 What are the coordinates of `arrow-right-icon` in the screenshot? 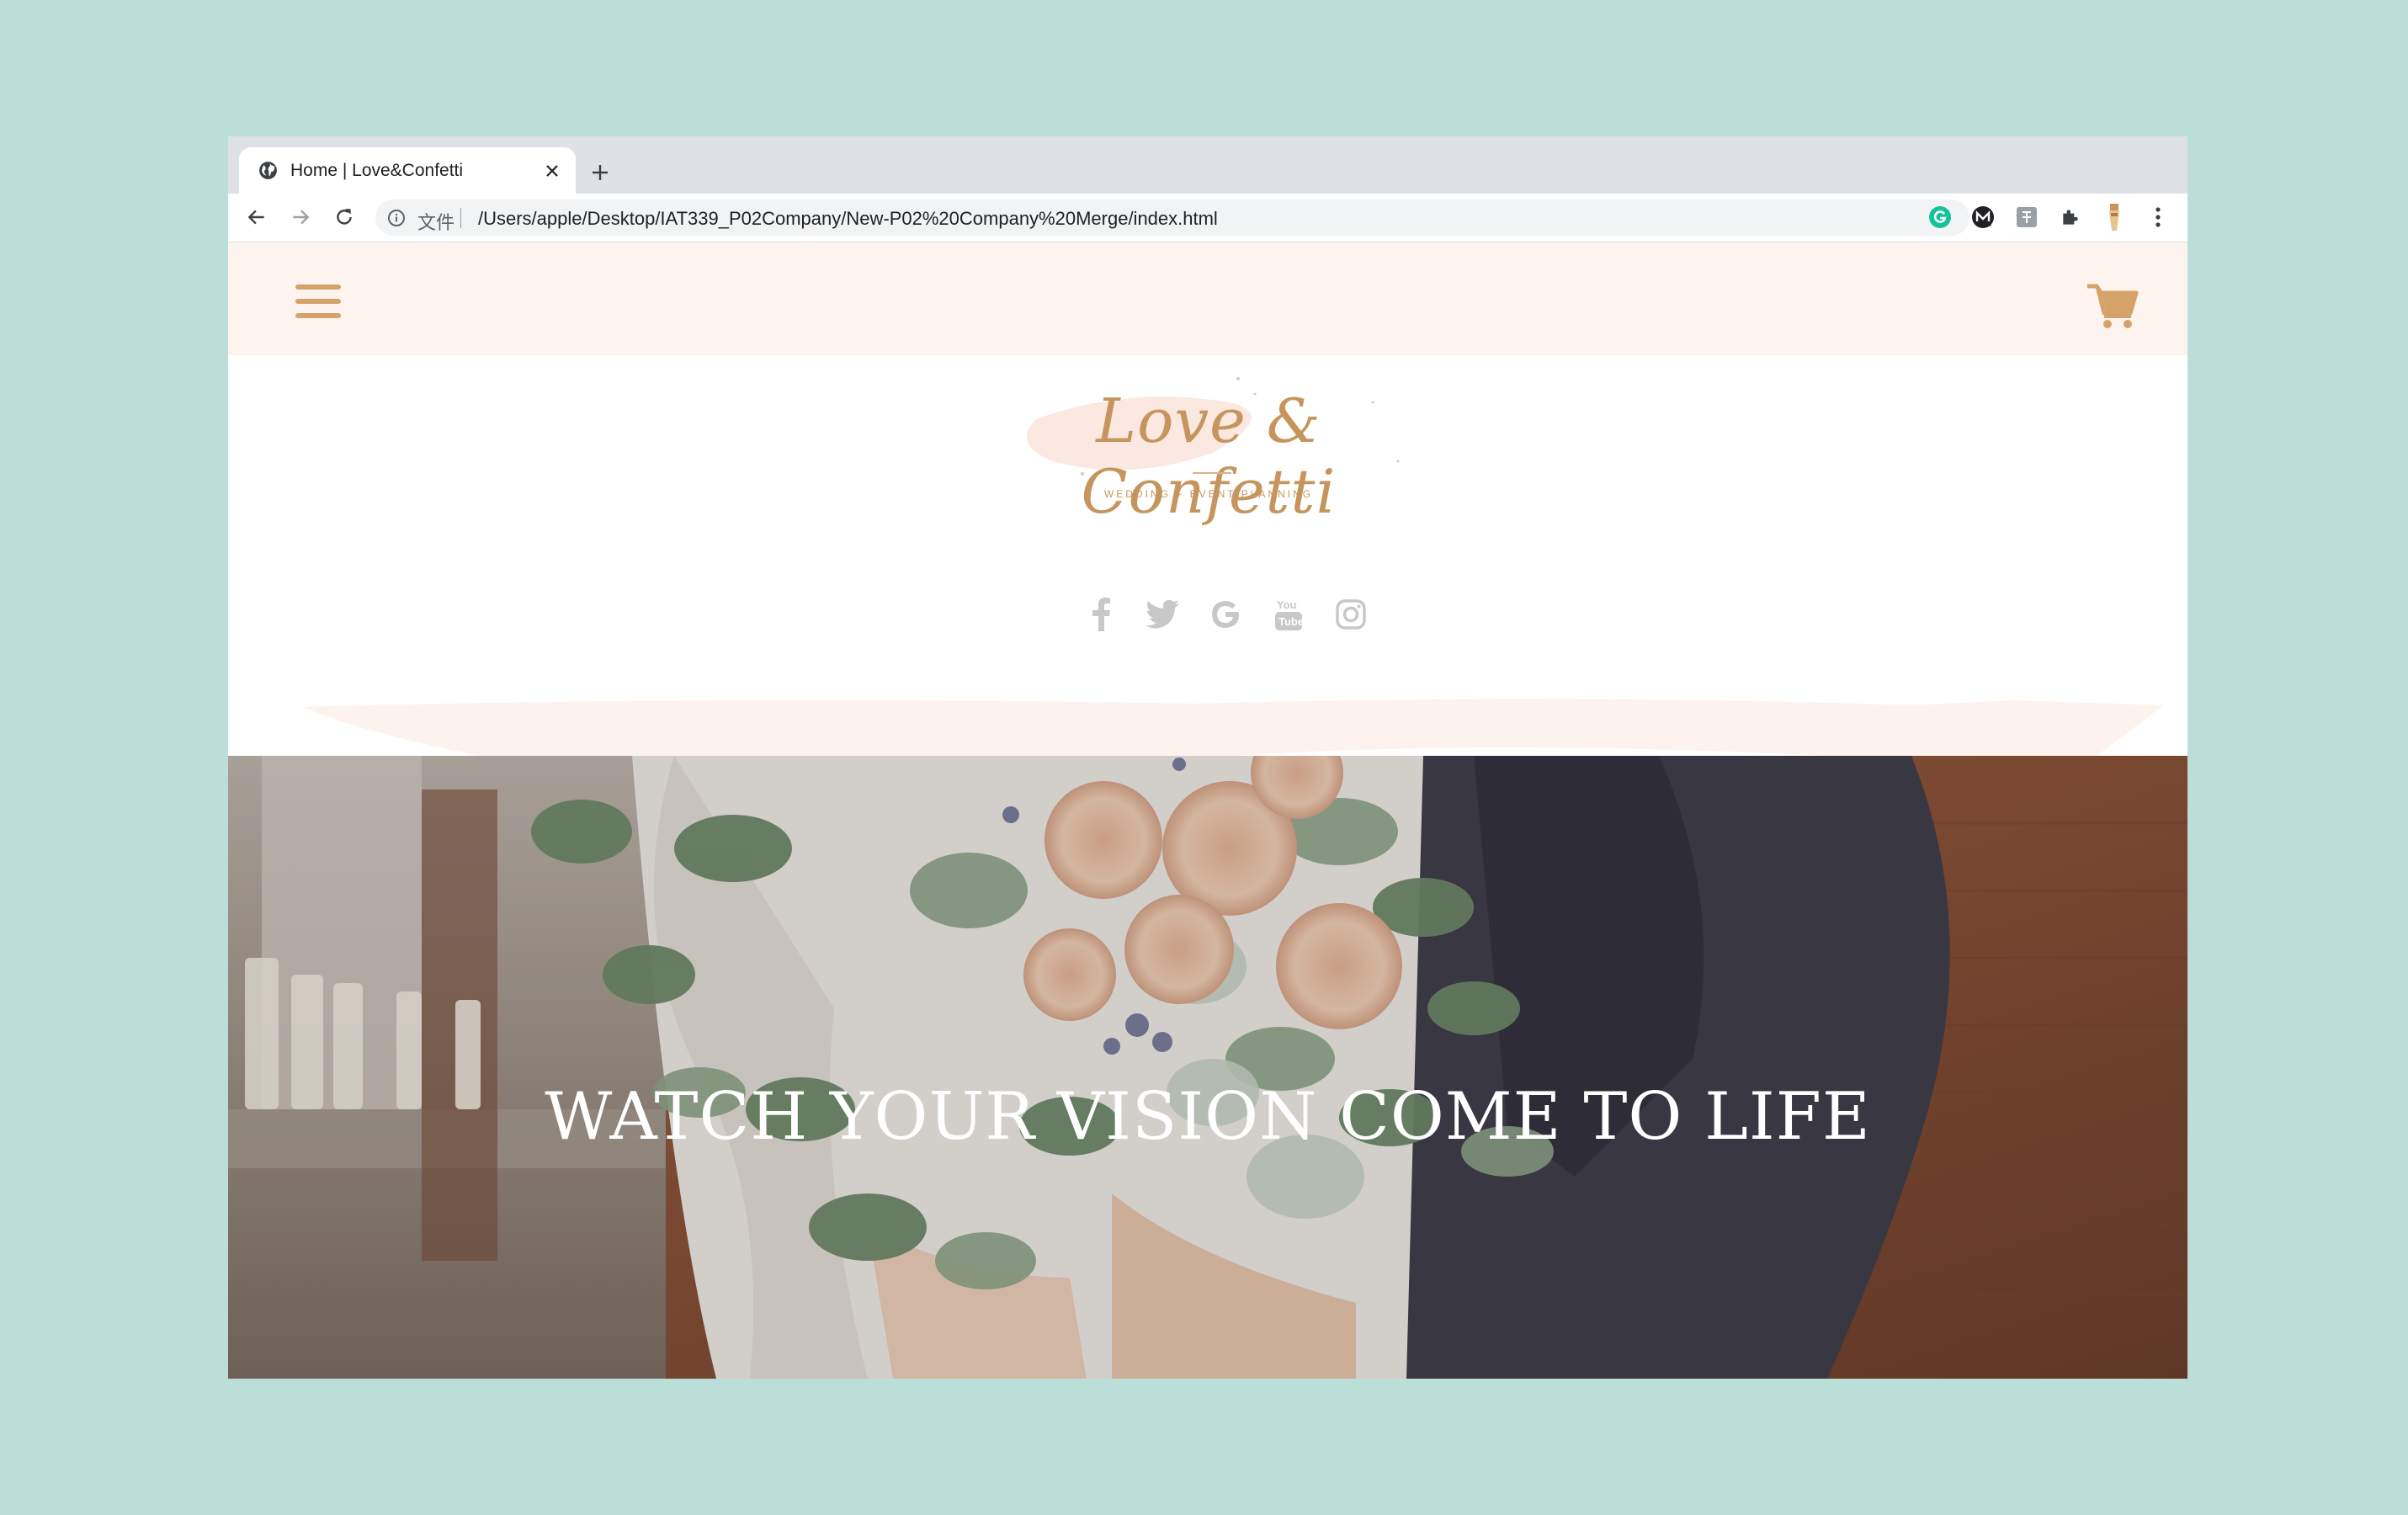 It's located at (302, 217).